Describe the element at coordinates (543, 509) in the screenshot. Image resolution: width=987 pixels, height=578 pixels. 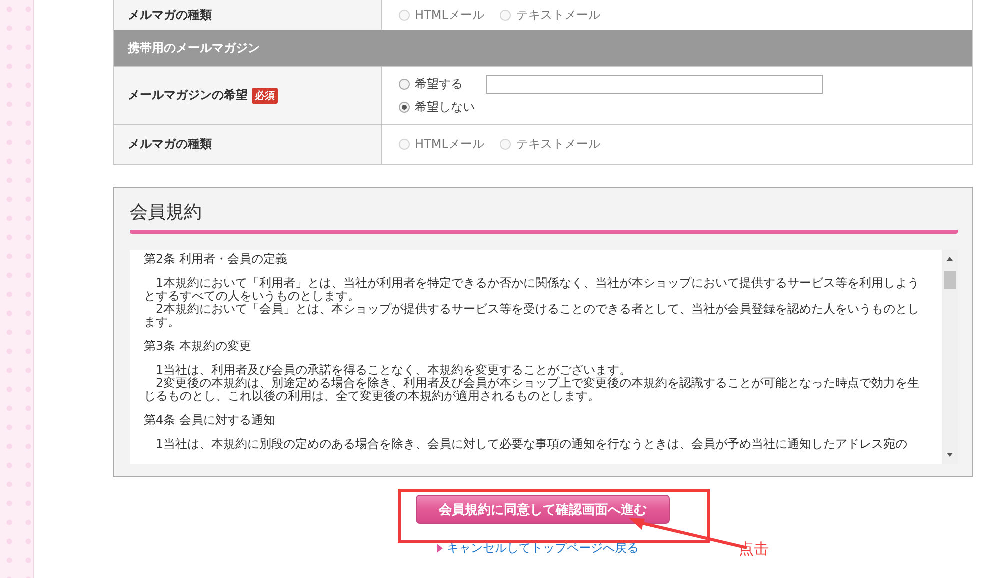
I see `agree-button: 会員規約に同意して確認画面へ進む` at that location.